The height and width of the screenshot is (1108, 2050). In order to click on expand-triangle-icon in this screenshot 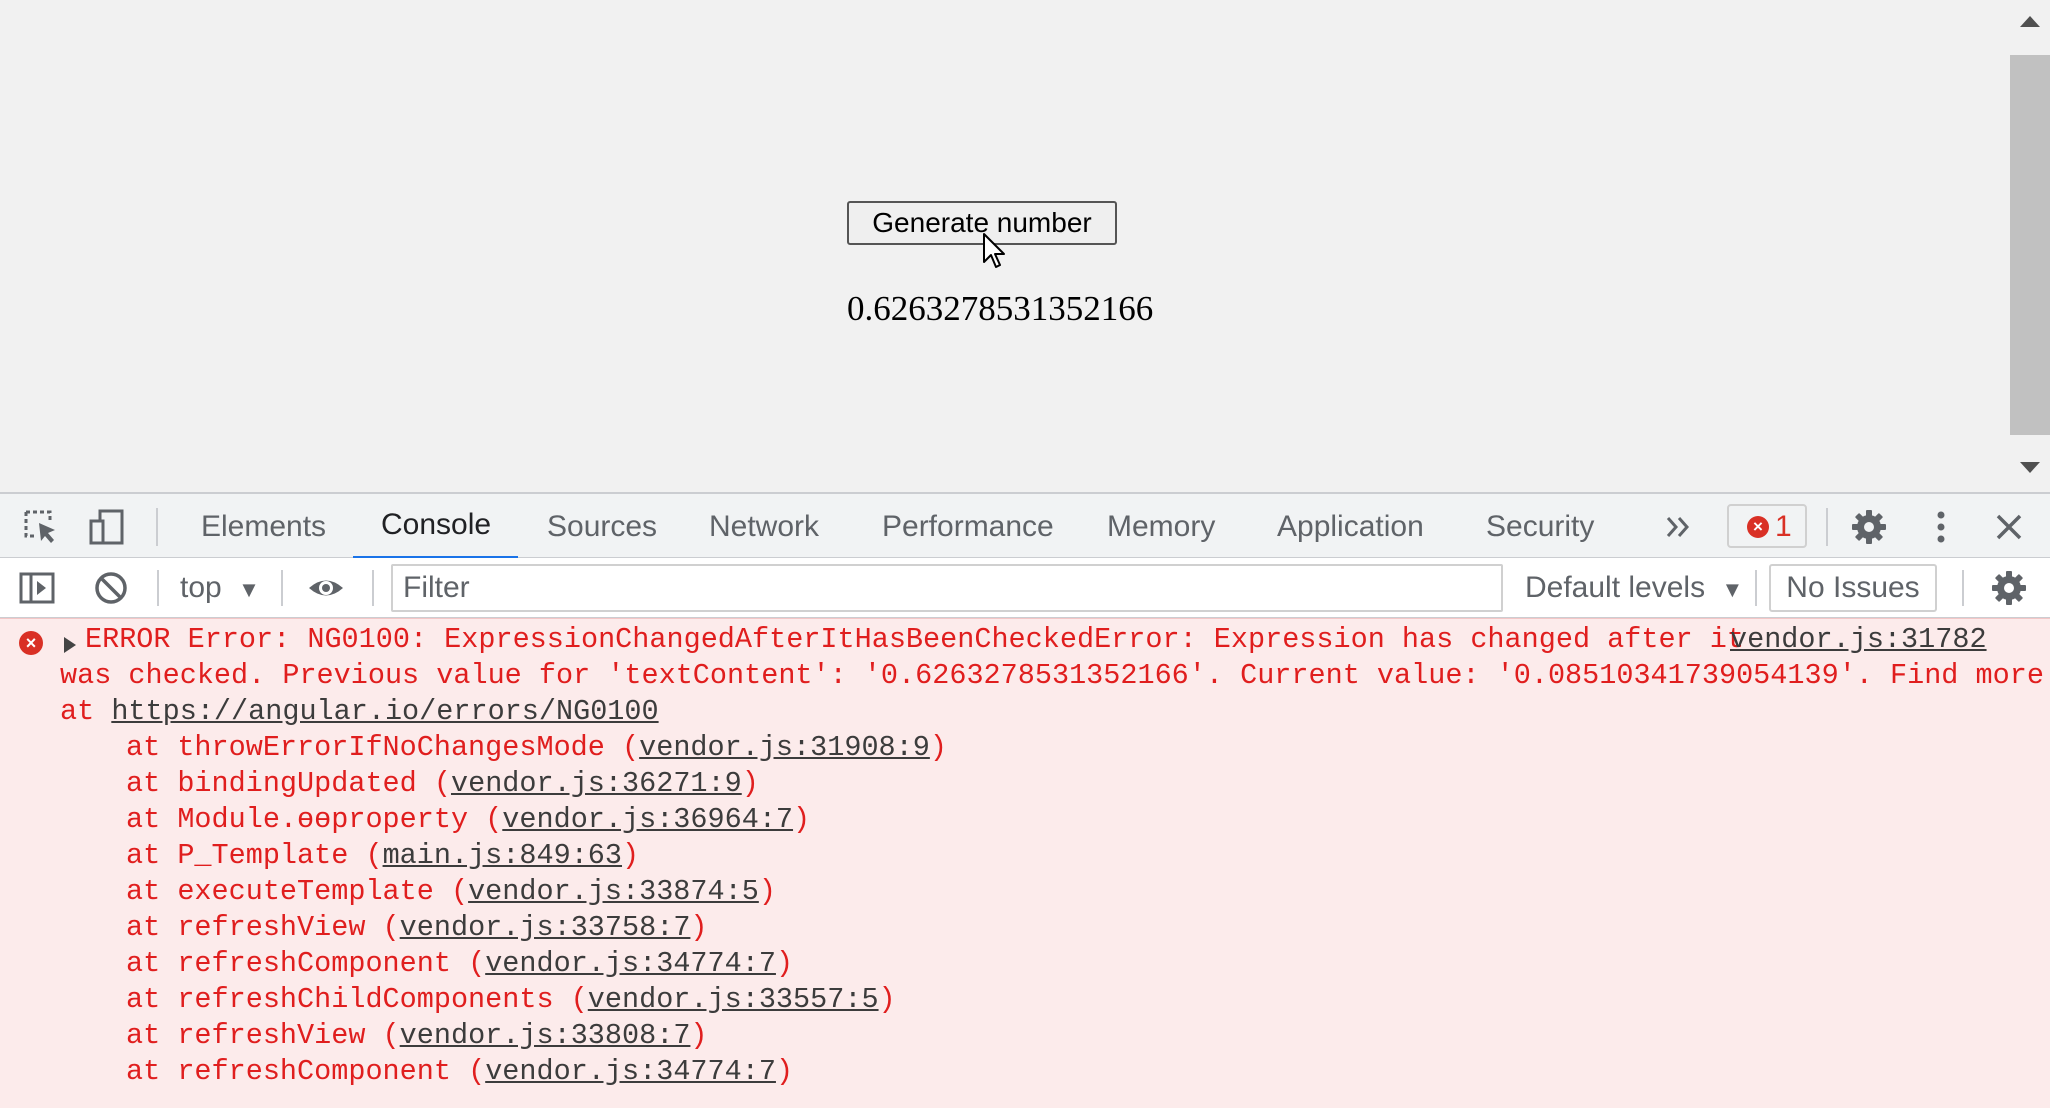, I will do `click(70, 645)`.